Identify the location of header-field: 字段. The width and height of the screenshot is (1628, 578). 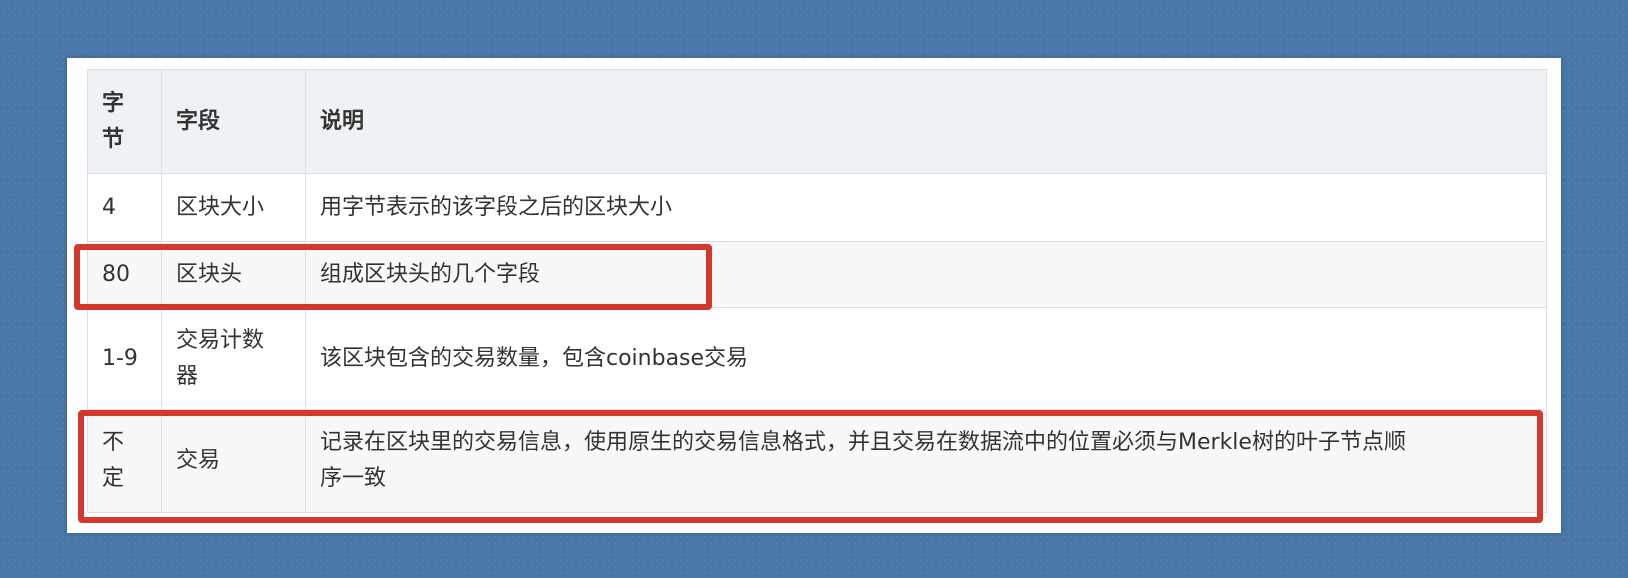
(233, 121).